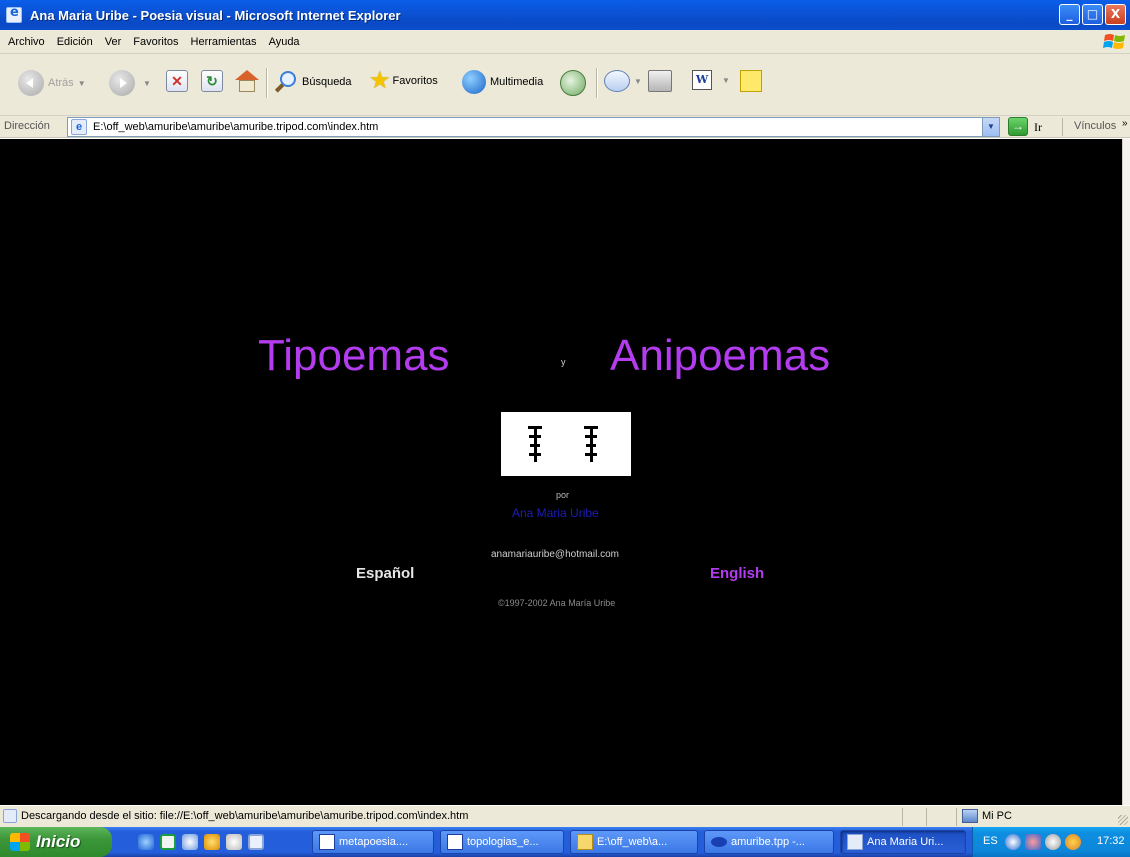 Image resolution: width=1130 pixels, height=857 pixels. What do you see at coordinates (563, 362) in the screenshot?
I see `title-joiner: y` at bounding box center [563, 362].